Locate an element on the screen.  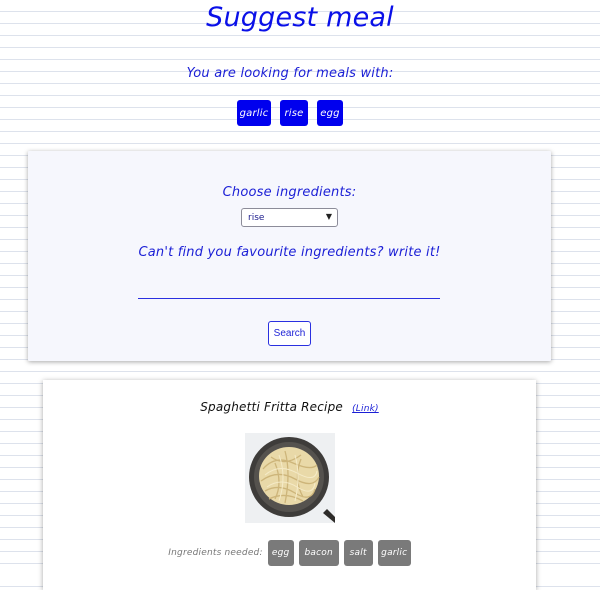
selected-tag-egg: egg is located at coordinates (330, 113).